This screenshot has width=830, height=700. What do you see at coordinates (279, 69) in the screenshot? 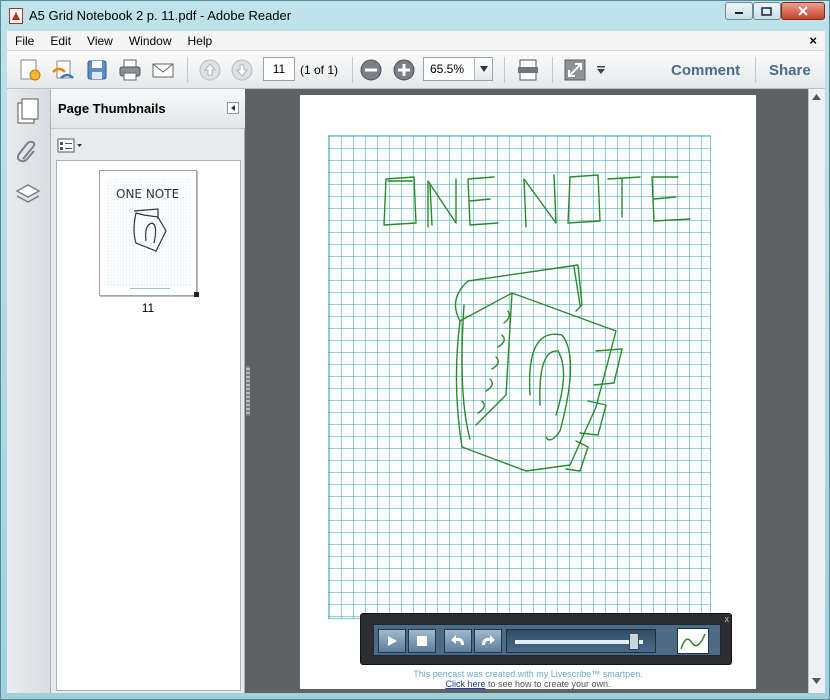
I see `page-number-input: 11` at bounding box center [279, 69].